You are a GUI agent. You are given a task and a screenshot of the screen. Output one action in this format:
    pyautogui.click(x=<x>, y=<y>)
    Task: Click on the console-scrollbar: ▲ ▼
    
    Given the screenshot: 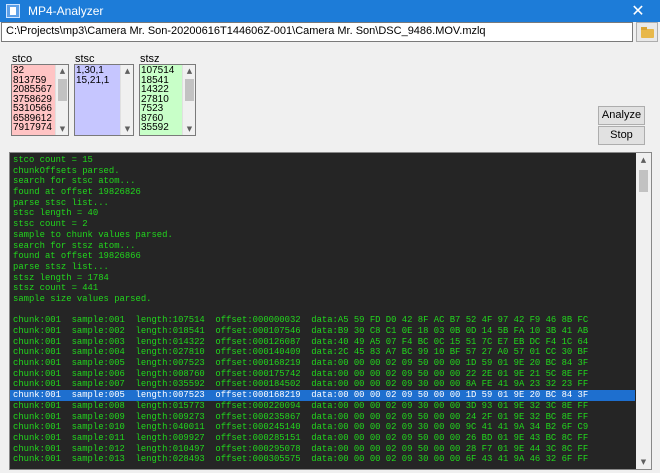 What is the action you would take?
    pyautogui.click(x=643, y=311)
    